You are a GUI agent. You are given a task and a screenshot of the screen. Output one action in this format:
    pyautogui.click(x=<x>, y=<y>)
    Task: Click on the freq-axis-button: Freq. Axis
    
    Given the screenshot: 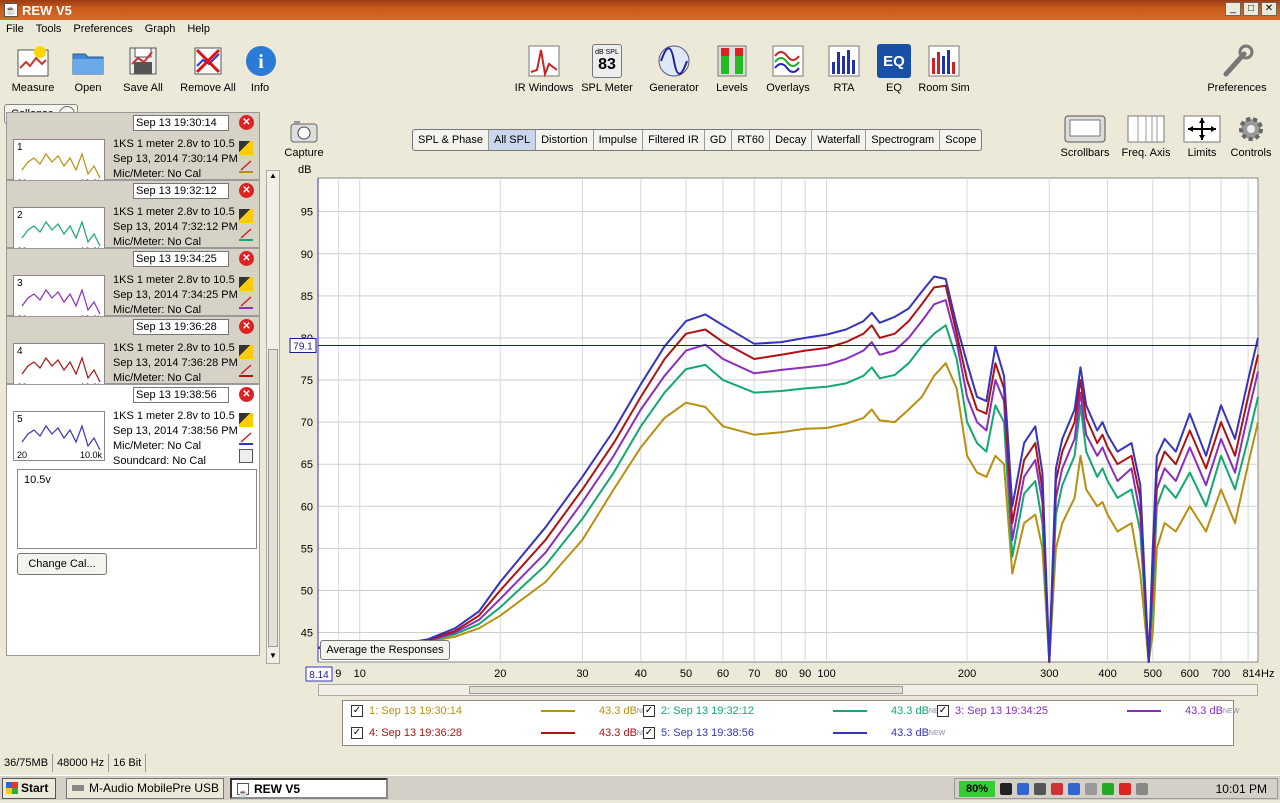 What is the action you would take?
    pyautogui.click(x=1146, y=136)
    